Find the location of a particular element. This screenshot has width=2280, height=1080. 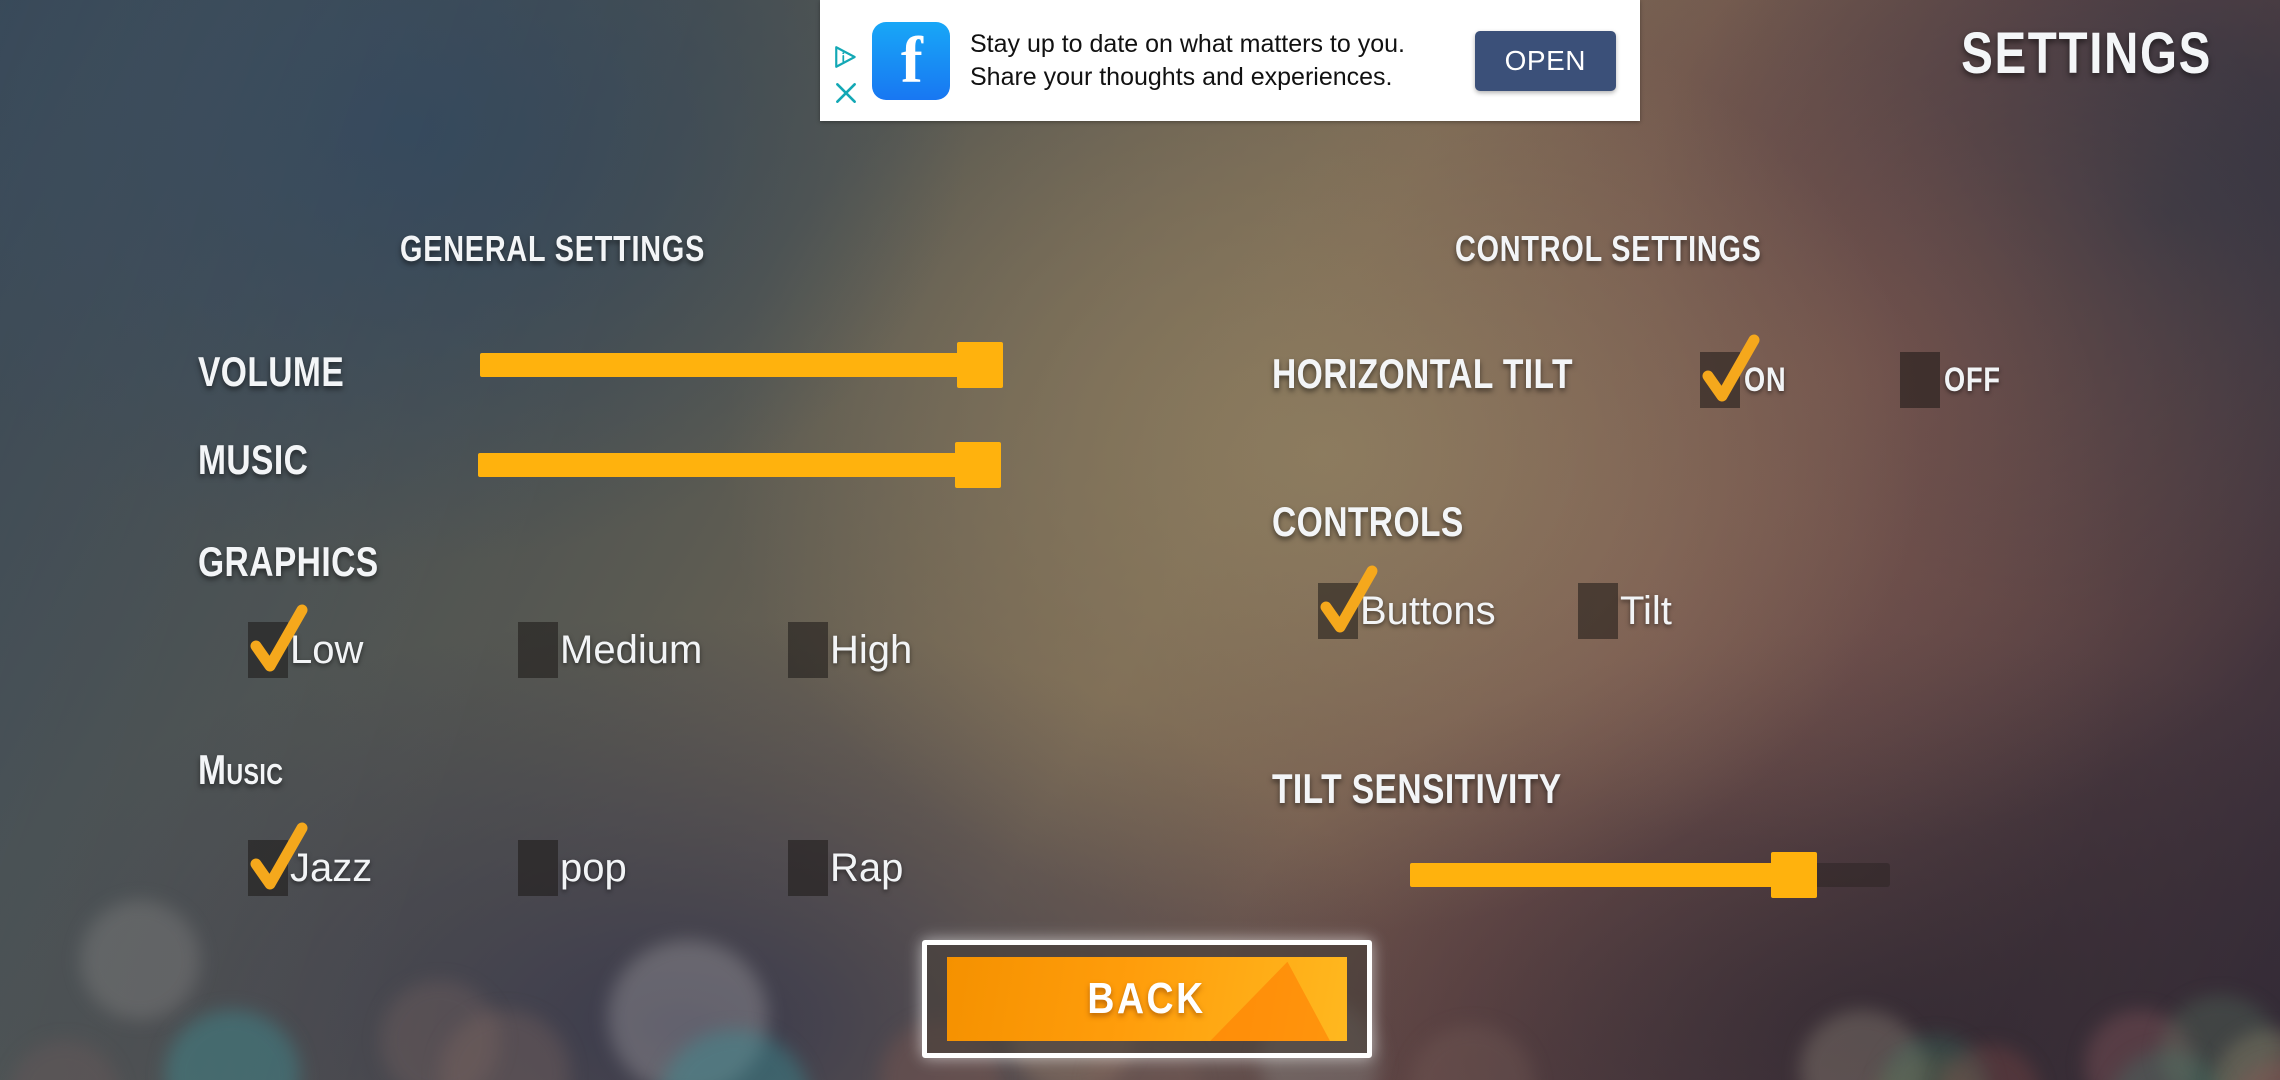

graphics-low-label: Low is located at coordinates (327, 649).